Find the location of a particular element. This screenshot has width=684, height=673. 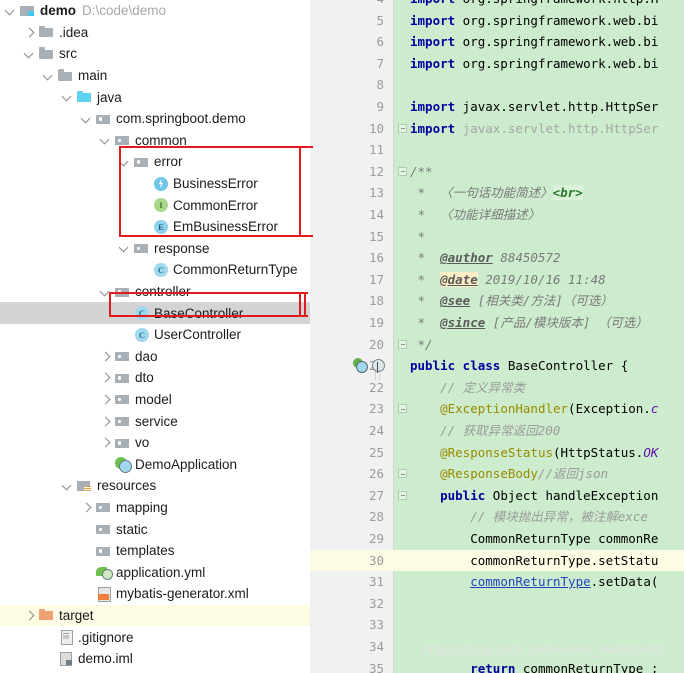

line-number: 27 is located at coordinates (376, 495).